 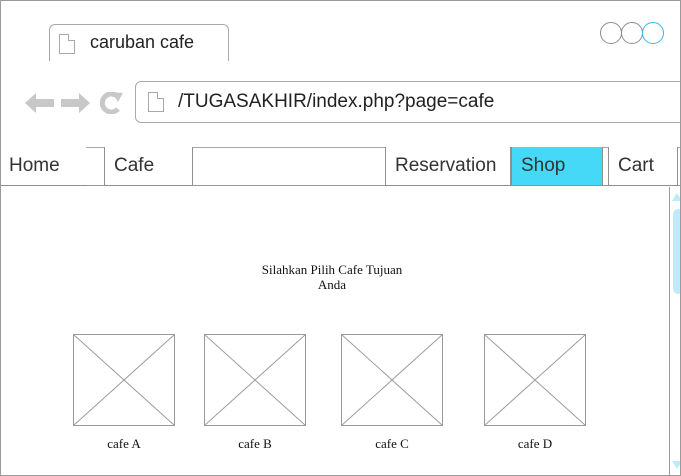 I want to click on cafe-card-c: cafe C, so click(x=392, y=392).